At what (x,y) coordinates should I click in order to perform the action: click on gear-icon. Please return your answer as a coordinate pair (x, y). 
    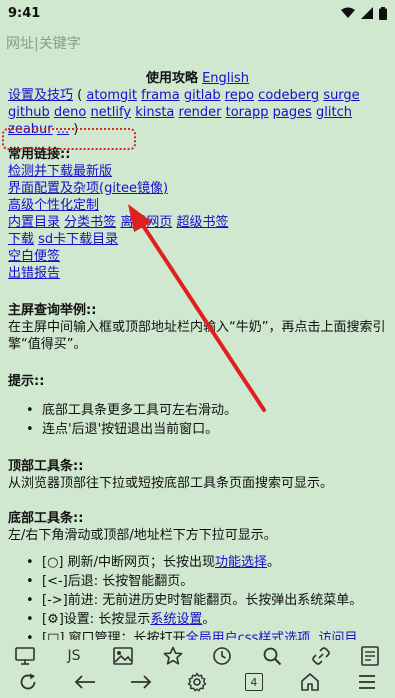
    Looking at the image, I should click on (197, 682).